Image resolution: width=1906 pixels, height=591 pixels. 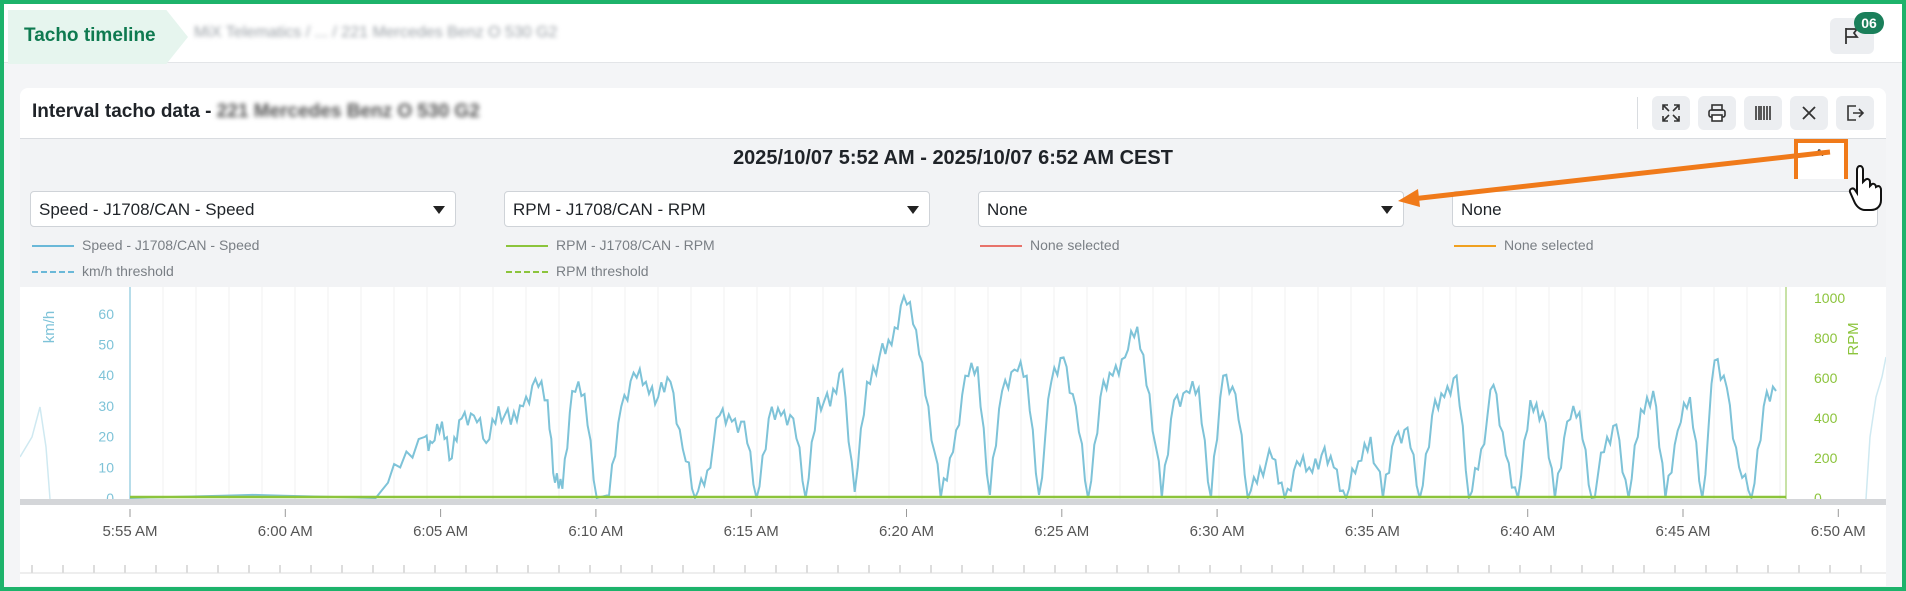 What do you see at coordinates (906, 531) in the screenshot?
I see `x-axis-tick-label: 6:20 AM` at bounding box center [906, 531].